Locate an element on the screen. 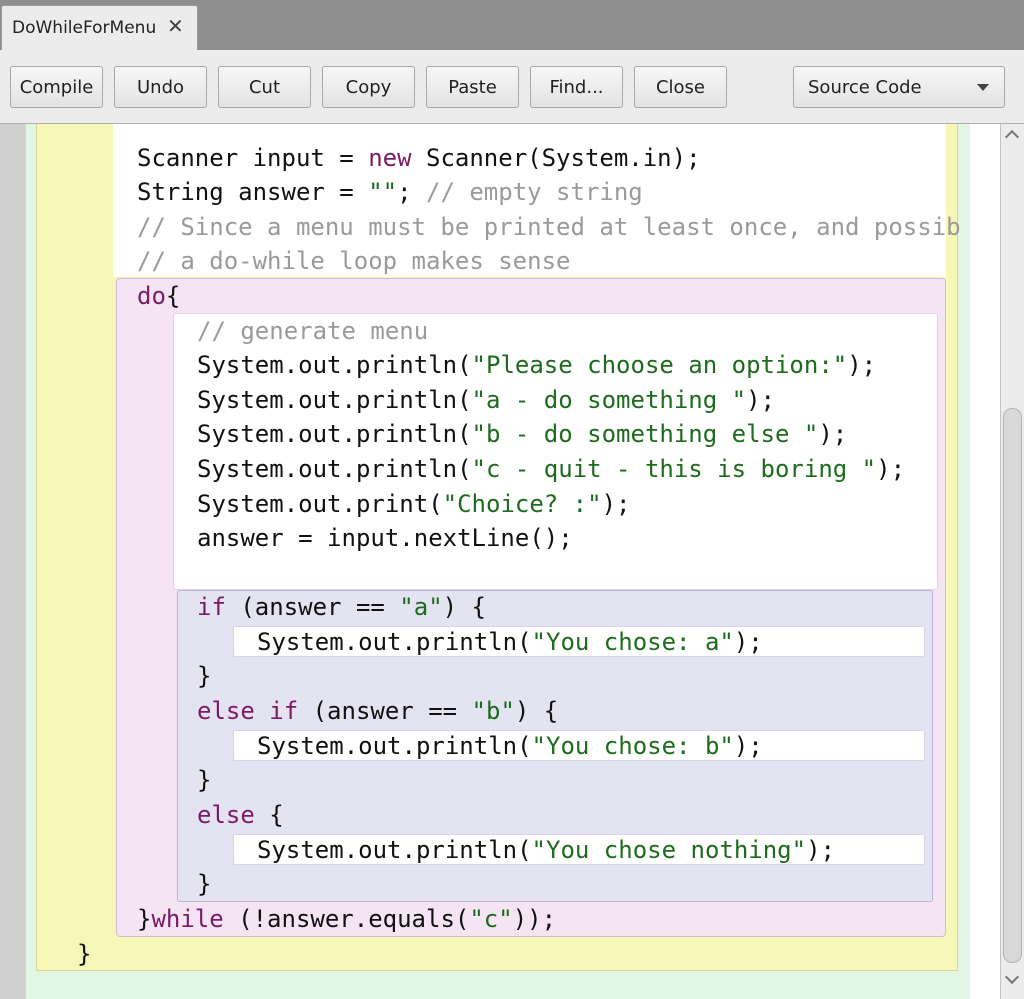  code-token: "Choice? :" is located at coordinates (522, 504).